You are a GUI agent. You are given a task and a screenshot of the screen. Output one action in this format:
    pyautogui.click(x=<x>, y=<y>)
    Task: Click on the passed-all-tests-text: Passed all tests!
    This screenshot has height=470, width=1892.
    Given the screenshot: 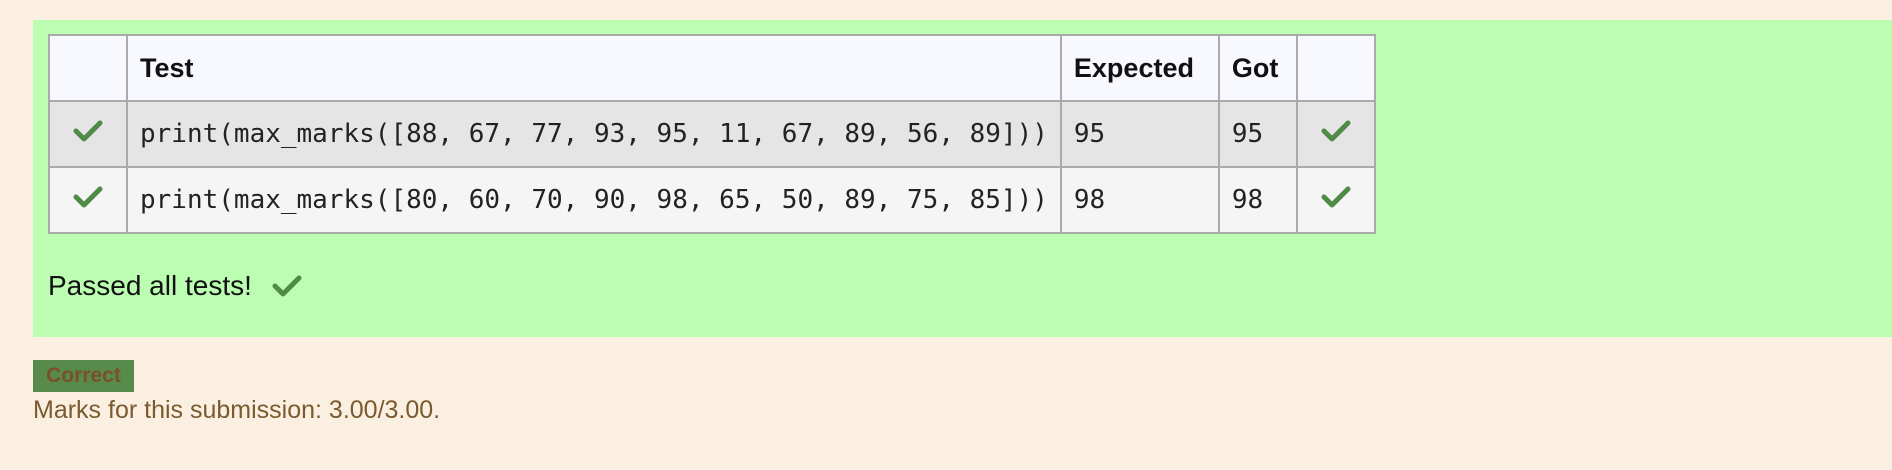 What is the action you would take?
    pyautogui.click(x=150, y=285)
    